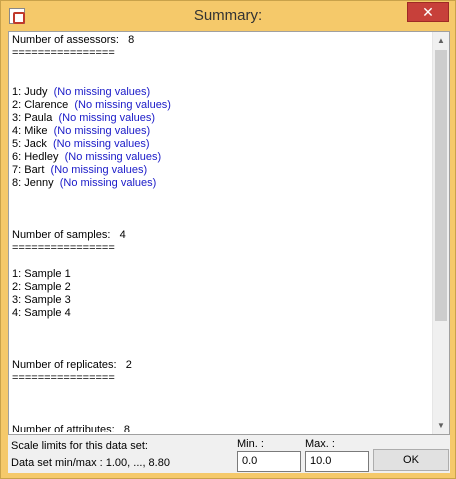 This screenshot has height=479, width=456. Describe the element at coordinates (221, 131) in the screenshot. I see `assessor-line: 4: Mike (No missing values)` at that location.